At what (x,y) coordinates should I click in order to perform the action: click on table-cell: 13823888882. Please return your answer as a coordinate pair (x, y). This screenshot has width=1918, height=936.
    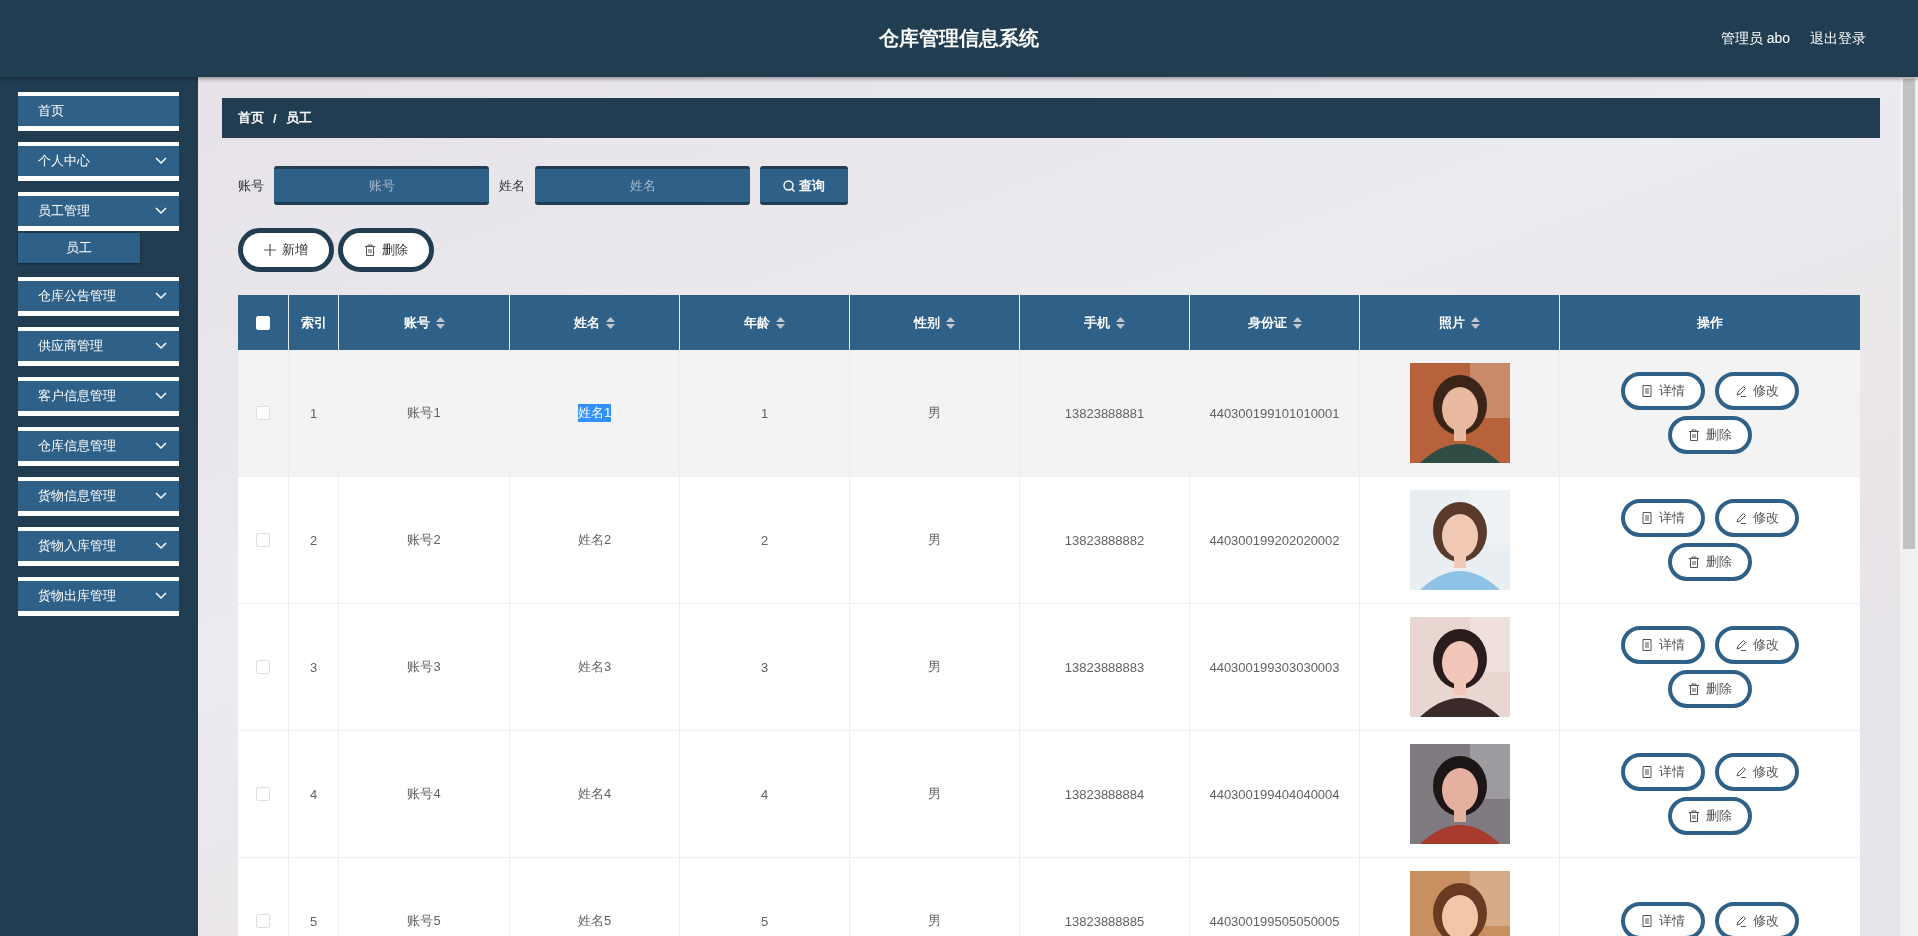
    Looking at the image, I should click on (1104, 540).